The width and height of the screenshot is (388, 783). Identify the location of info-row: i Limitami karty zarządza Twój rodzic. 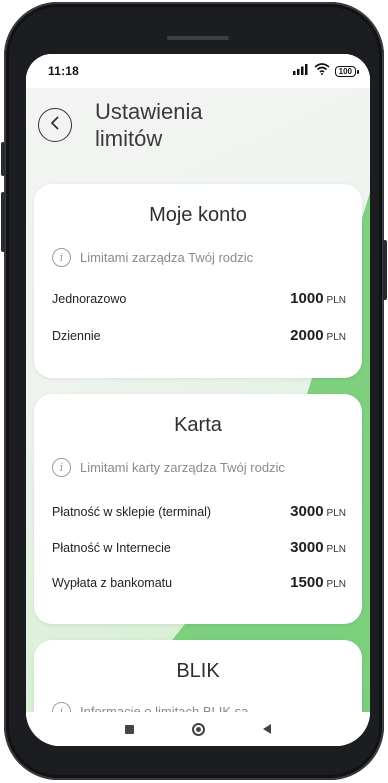
(168, 467).